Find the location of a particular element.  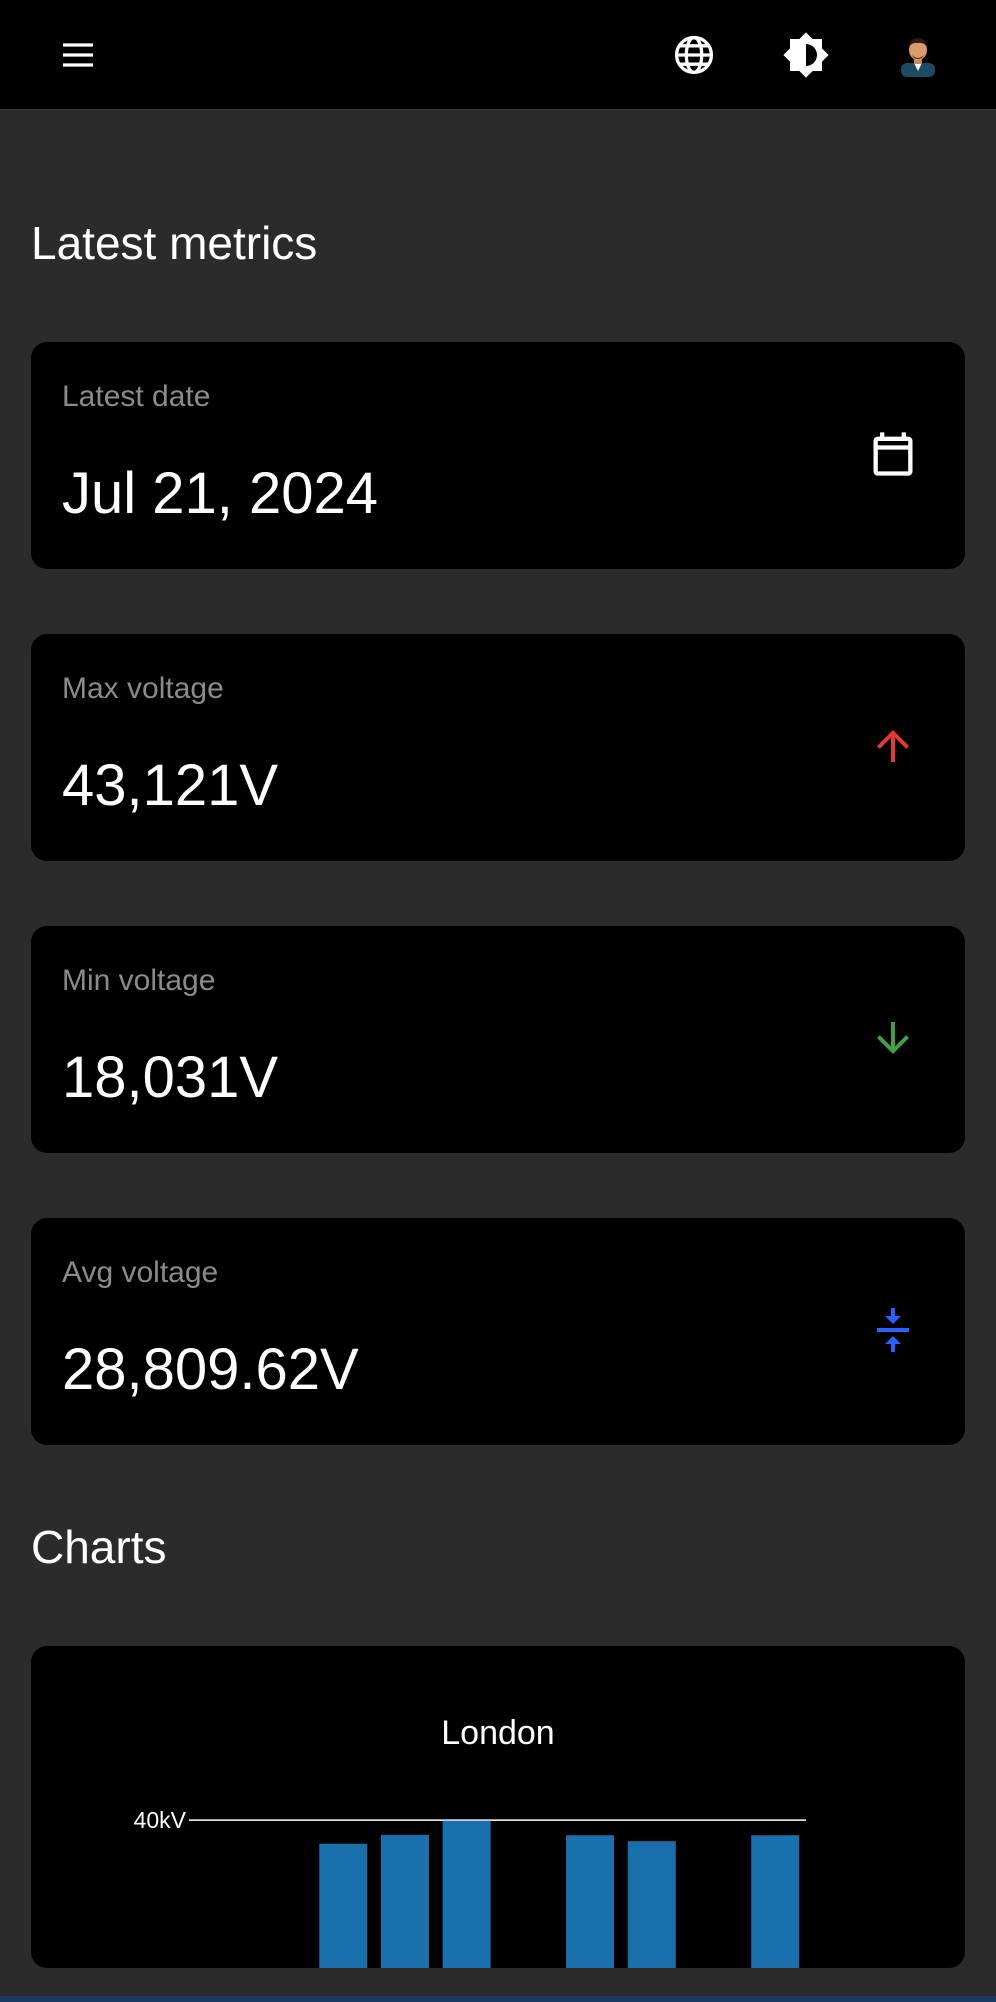

calendar-icon is located at coordinates (893, 454).